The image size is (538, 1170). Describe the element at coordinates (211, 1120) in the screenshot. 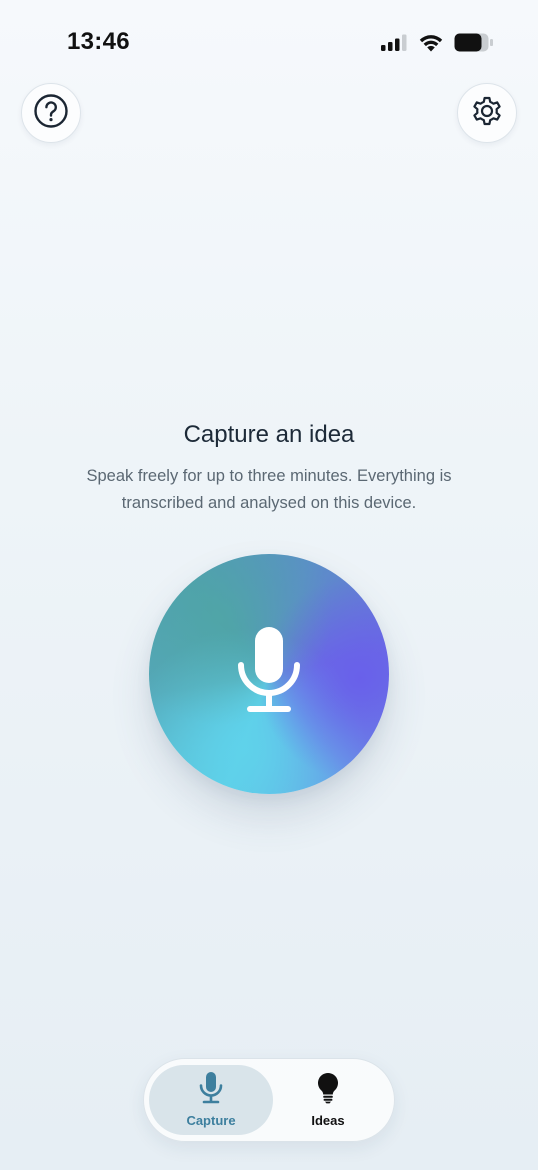

I see `tab-capture-label: Capture` at that location.